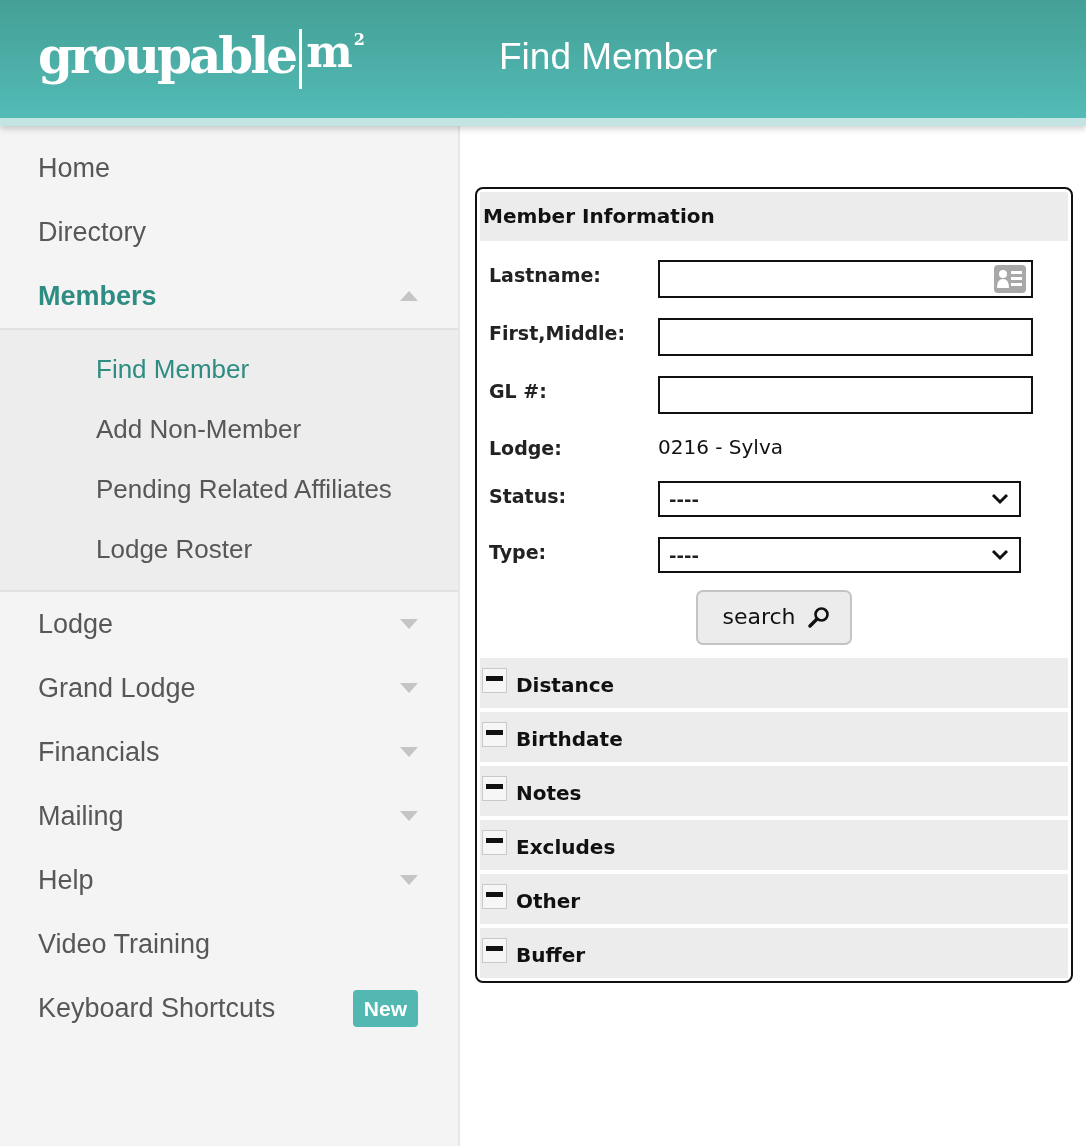 The image size is (1086, 1146). What do you see at coordinates (173, 369) in the screenshot?
I see `submenu-link: Find Member` at bounding box center [173, 369].